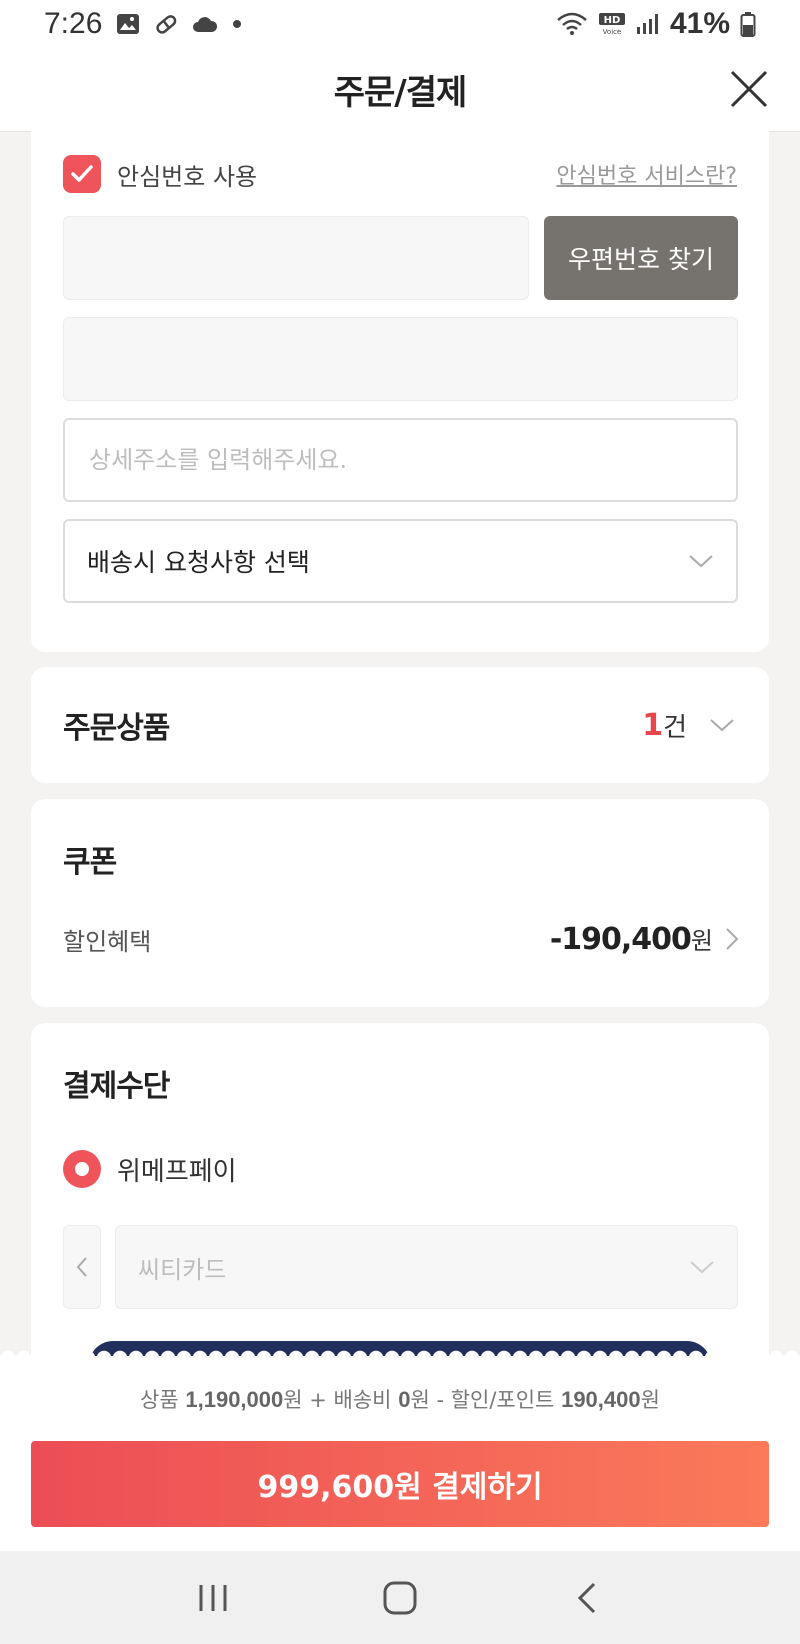 This screenshot has height=1644, width=800. I want to click on order-items-section: 주문상품 1 건, so click(400, 725).